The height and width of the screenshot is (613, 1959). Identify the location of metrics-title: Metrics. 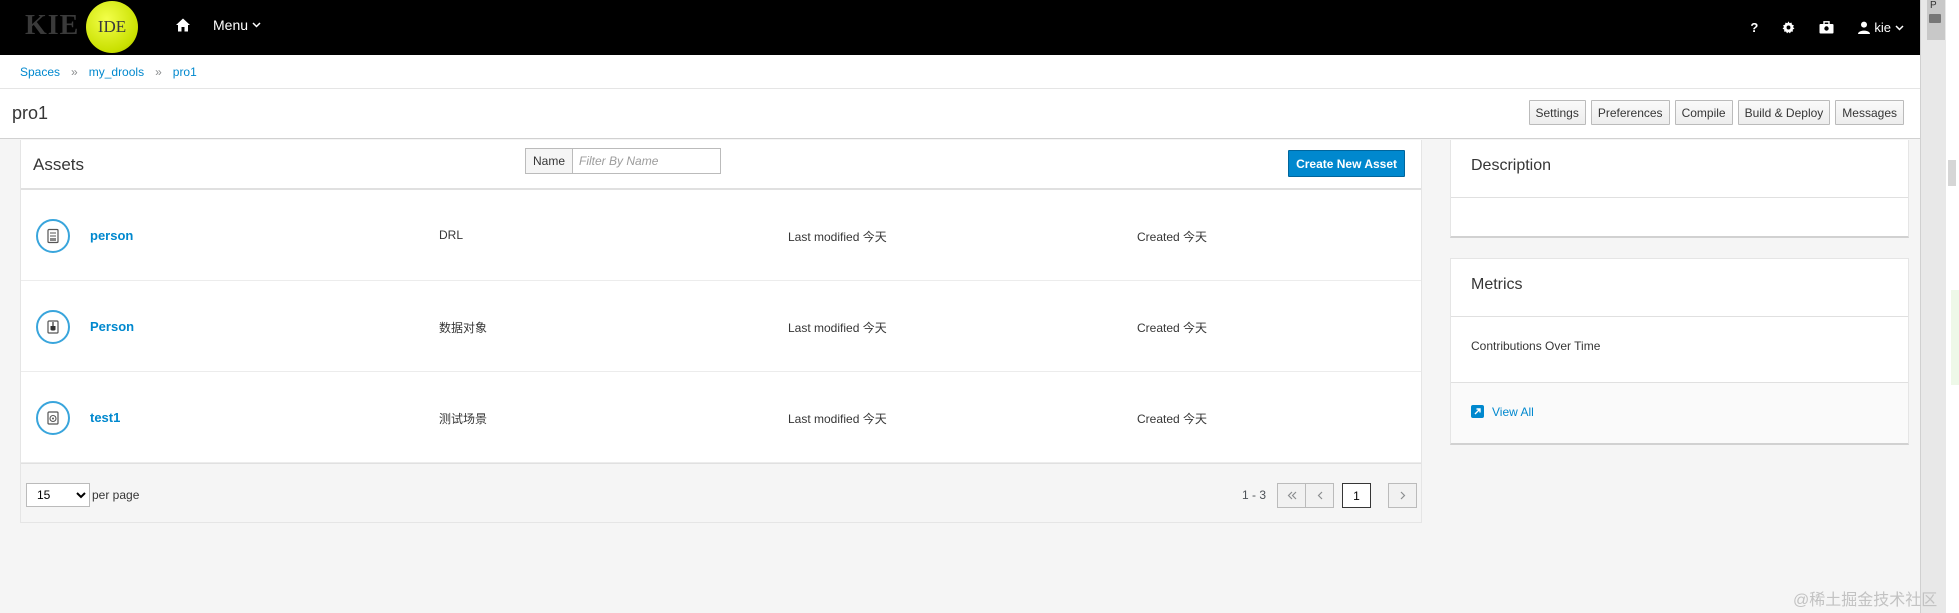
(1679, 288).